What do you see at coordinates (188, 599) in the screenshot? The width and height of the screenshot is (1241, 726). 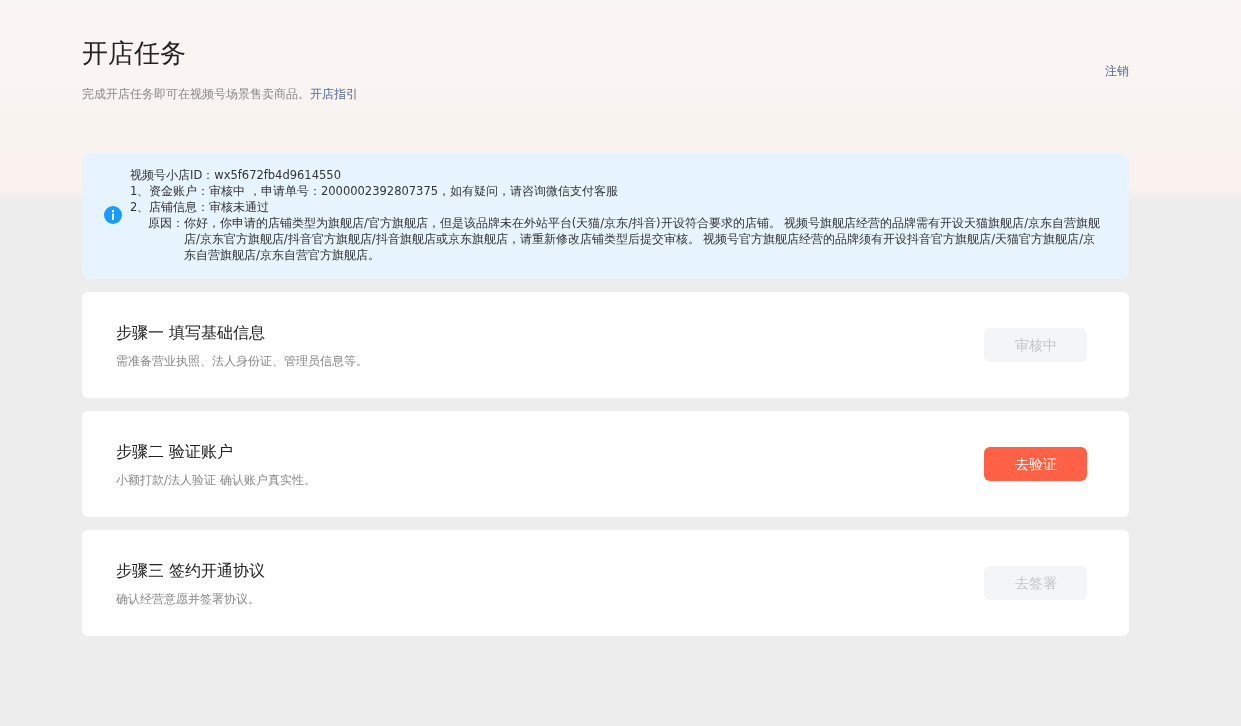 I see `step-description: 确认经营意愿并签署协议。` at bounding box center [188, 599].